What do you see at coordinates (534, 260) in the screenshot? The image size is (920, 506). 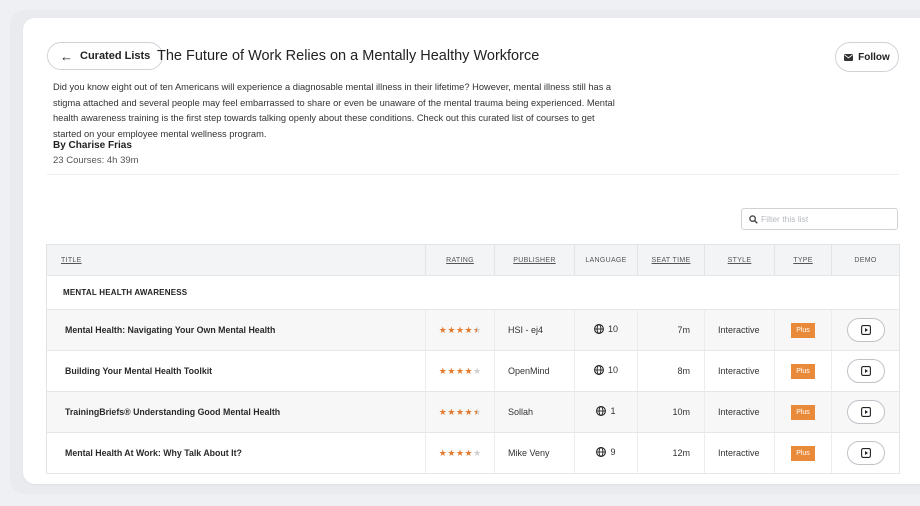 I see `column-header-publisher: PUBLISHER` at bounding box center [534, 260].